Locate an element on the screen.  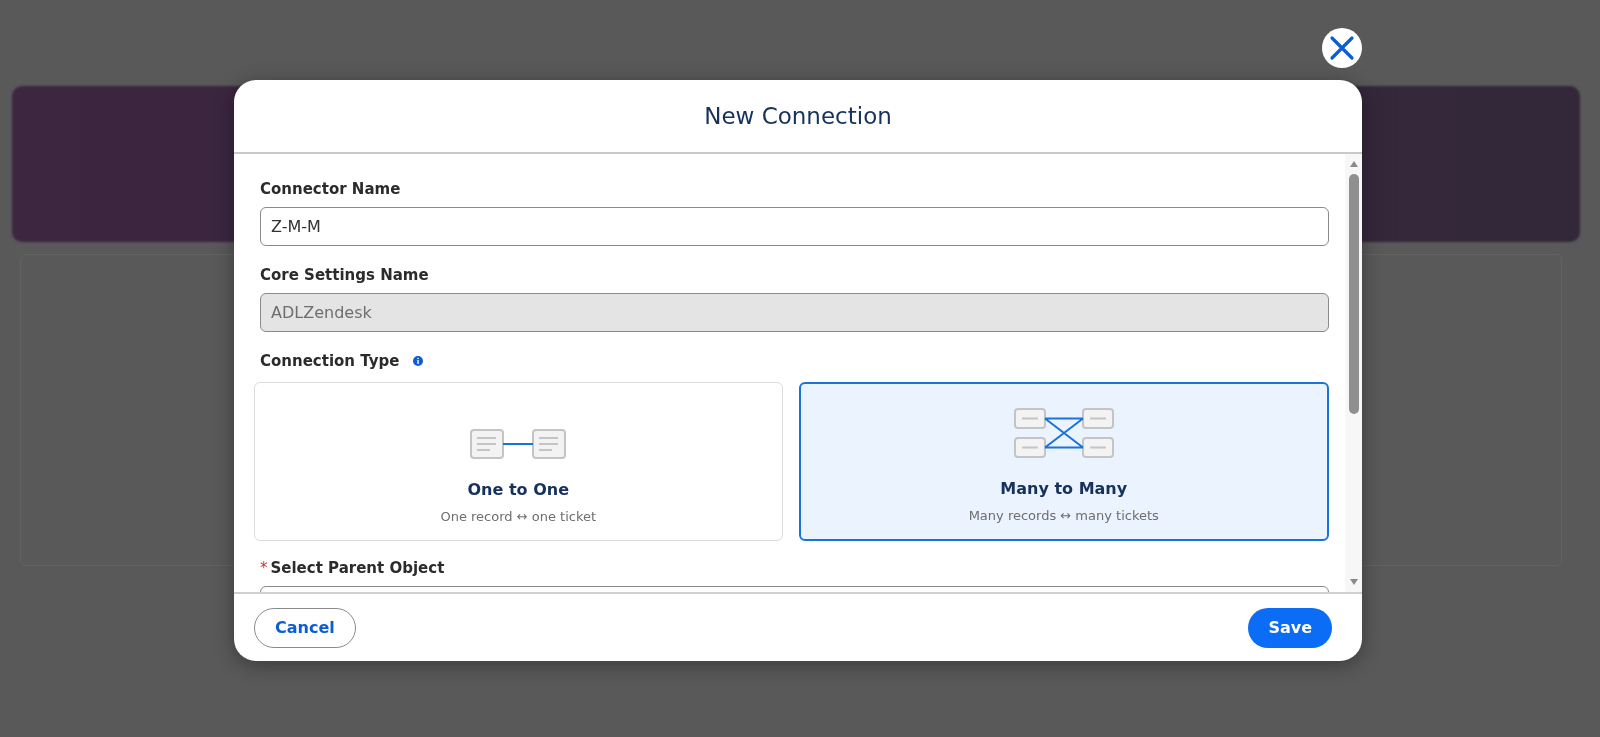
field-label: Select Parent Object is located at coordinates (357, 568).